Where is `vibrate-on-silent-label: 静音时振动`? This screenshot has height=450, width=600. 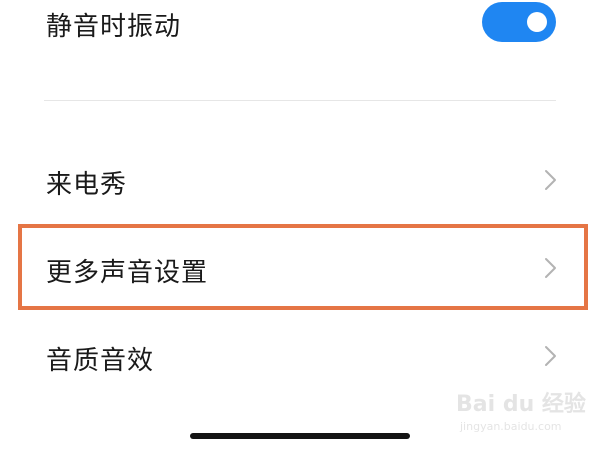 vibrate-on-silent-label: 静音时振动 is located at coordinates (114, 27).